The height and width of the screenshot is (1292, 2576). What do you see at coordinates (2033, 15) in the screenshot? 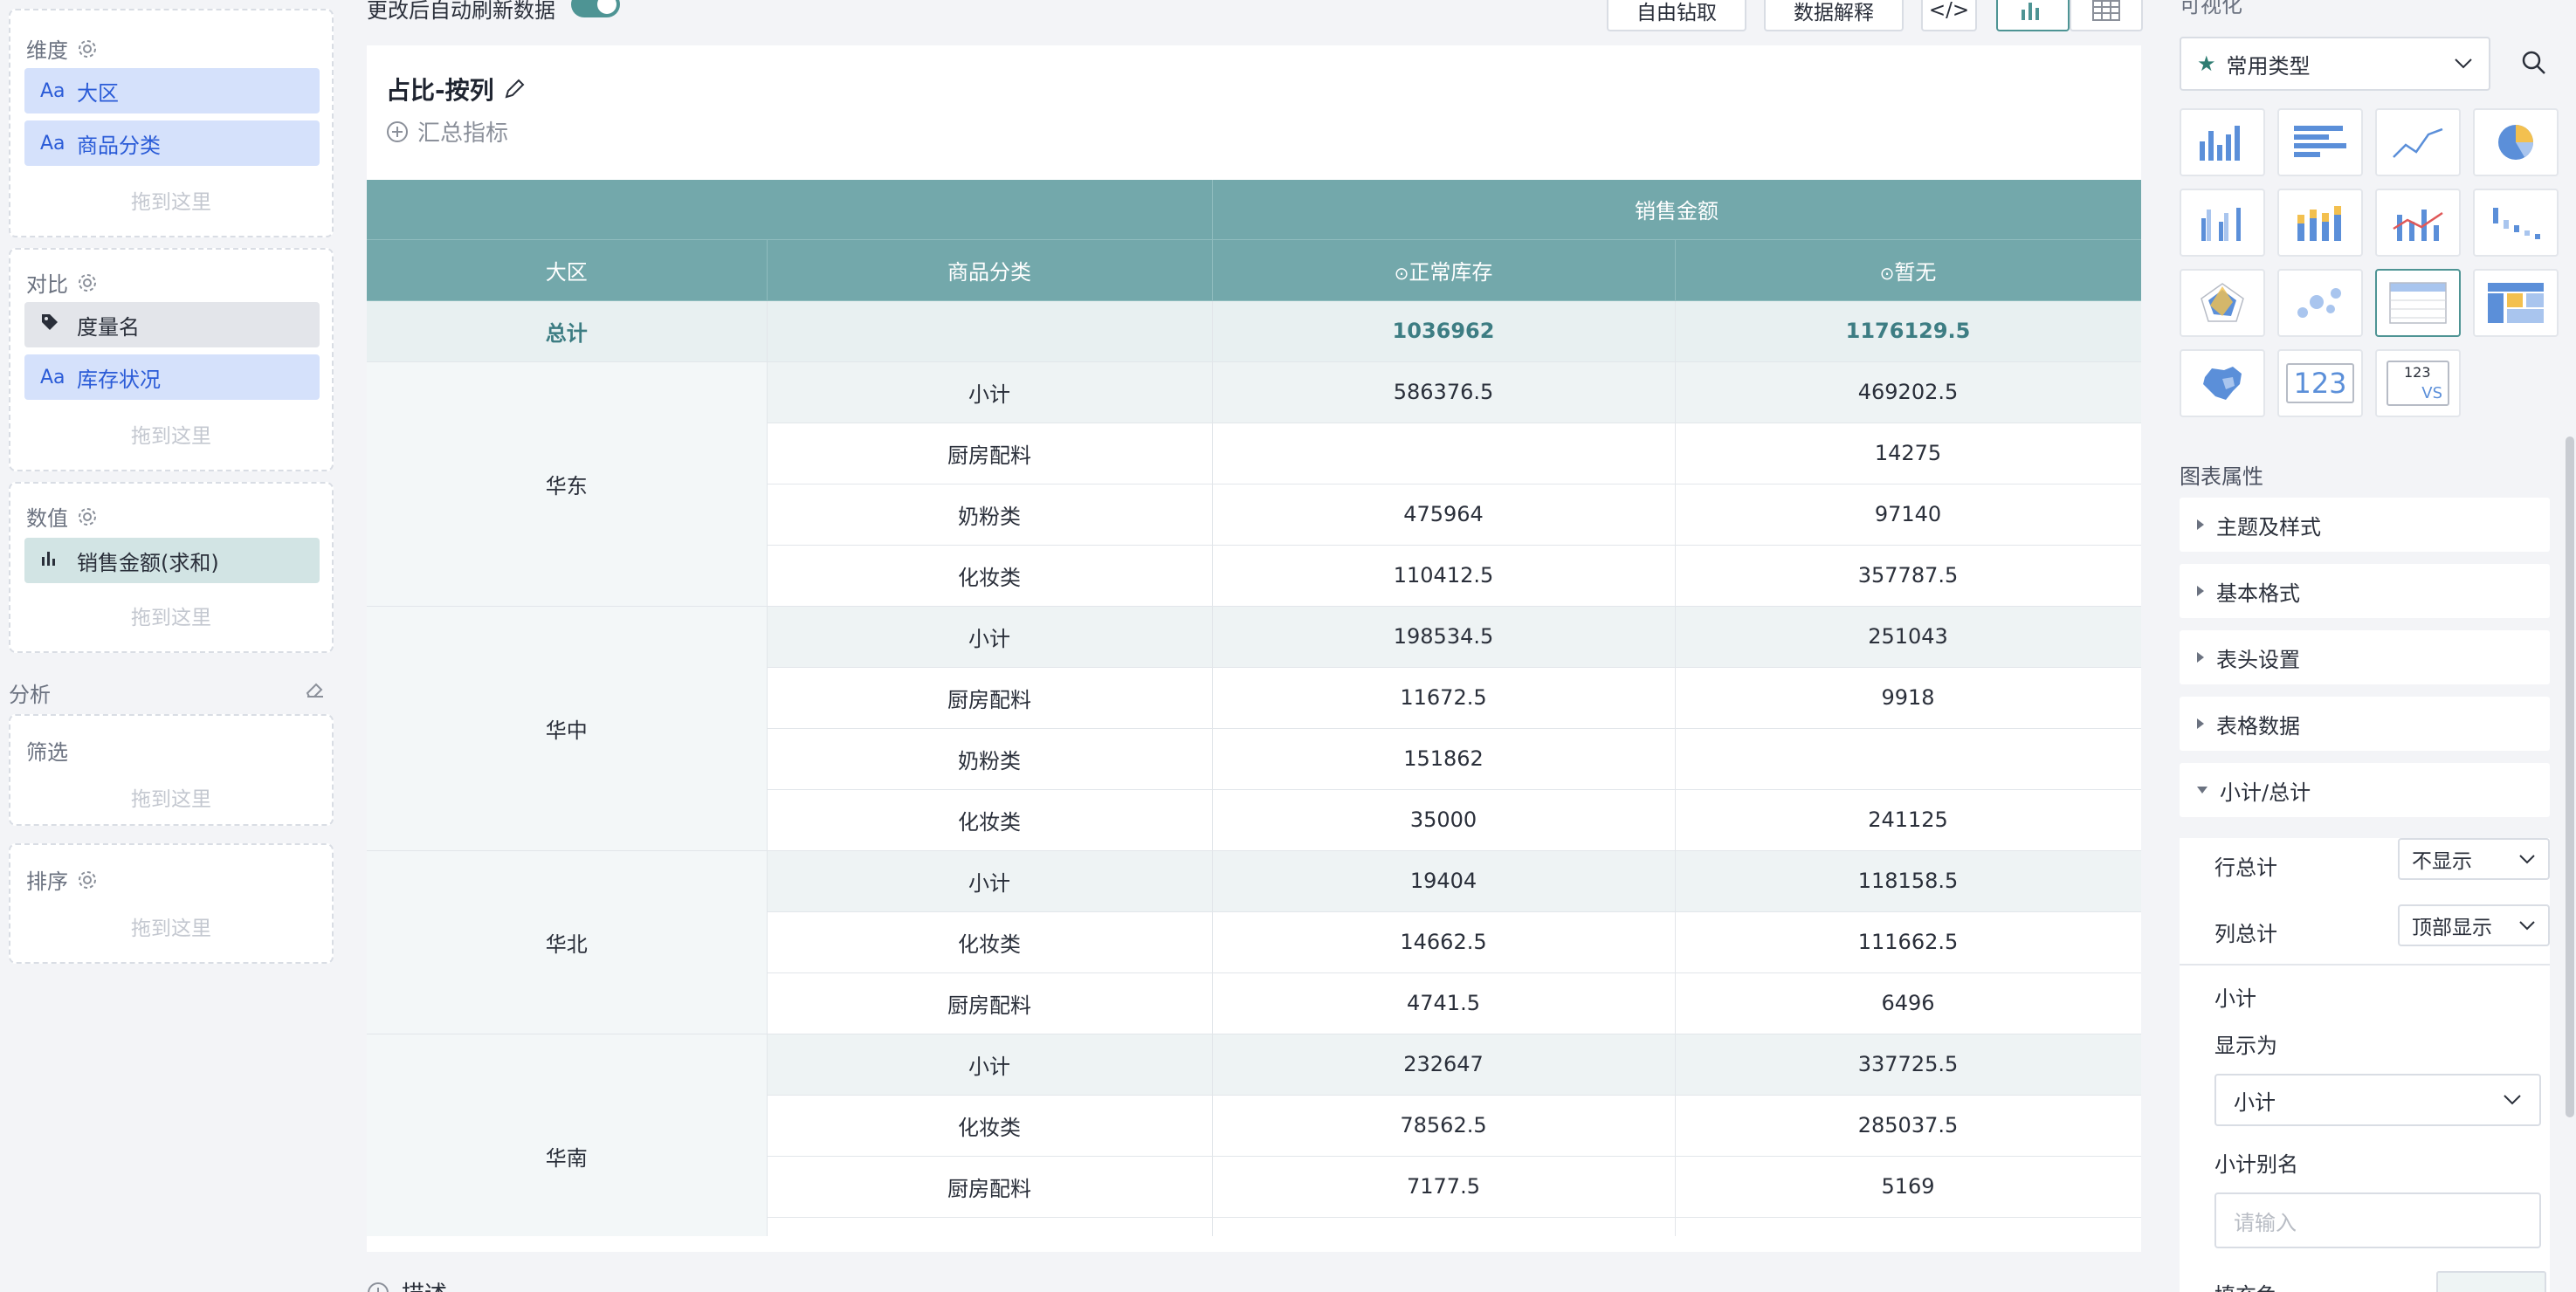
I see `chart-view-button` at bounding box center [2033, 15].